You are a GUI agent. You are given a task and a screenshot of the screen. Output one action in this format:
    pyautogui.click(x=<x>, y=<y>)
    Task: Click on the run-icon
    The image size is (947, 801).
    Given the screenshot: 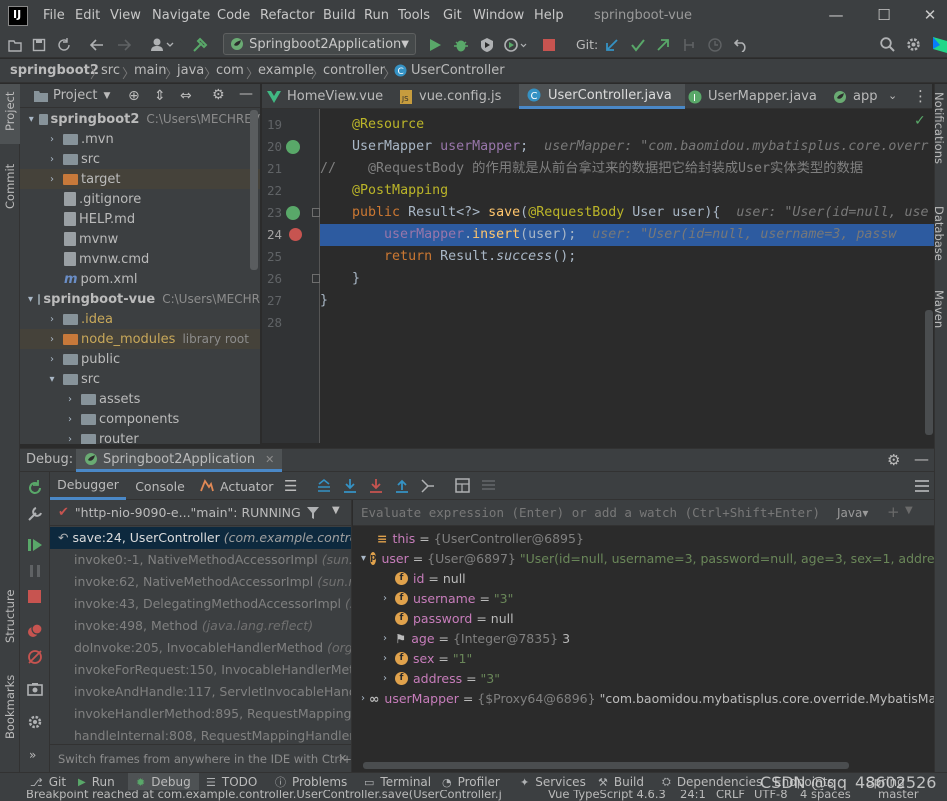 What is the action you would take?
    pyautogui.click(x=435, y=45)
    